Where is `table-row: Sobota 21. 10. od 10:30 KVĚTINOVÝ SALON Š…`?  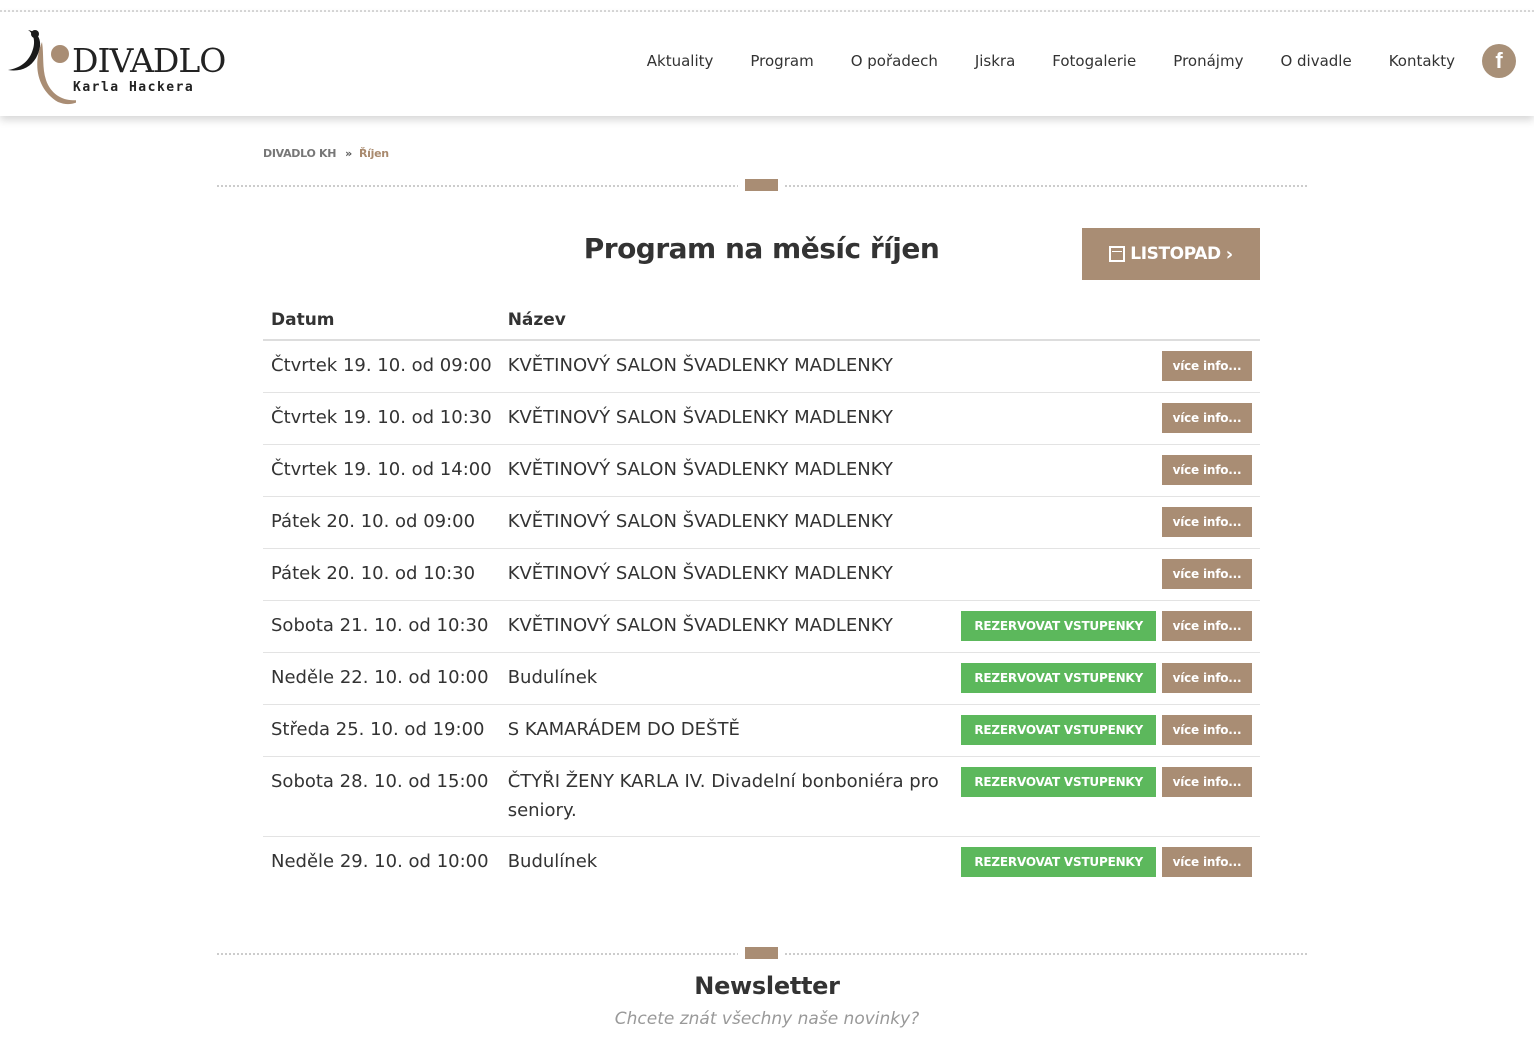
table-row: Sobota 21. 10. od 10:30 KVĚTINOVÝ SALON Š… is located at coordinates (761, 626).